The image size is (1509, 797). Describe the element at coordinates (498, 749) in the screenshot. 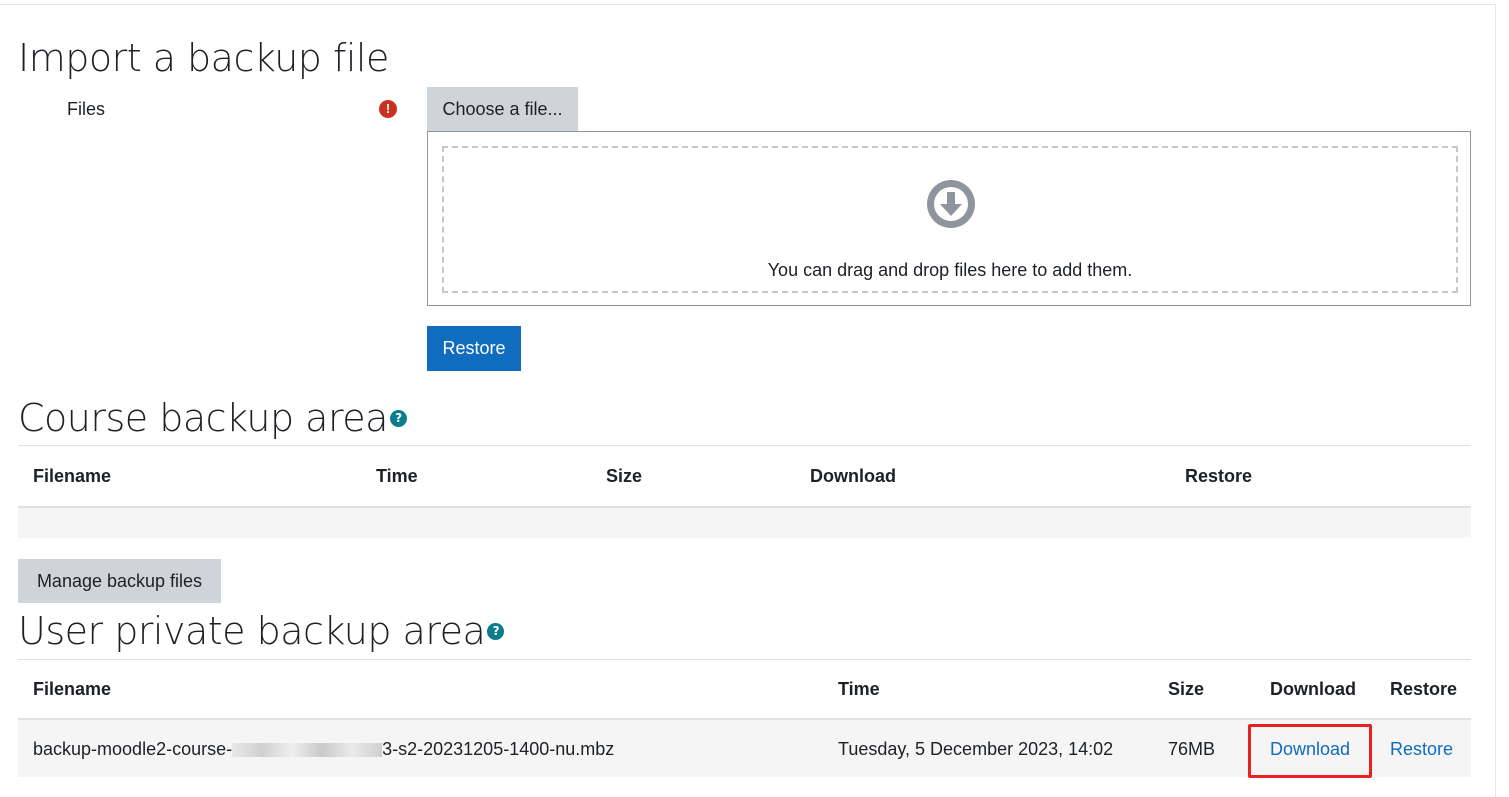

I see `filename-suffix: 3-s2-20231205-1400-nu.mbz` at that location.